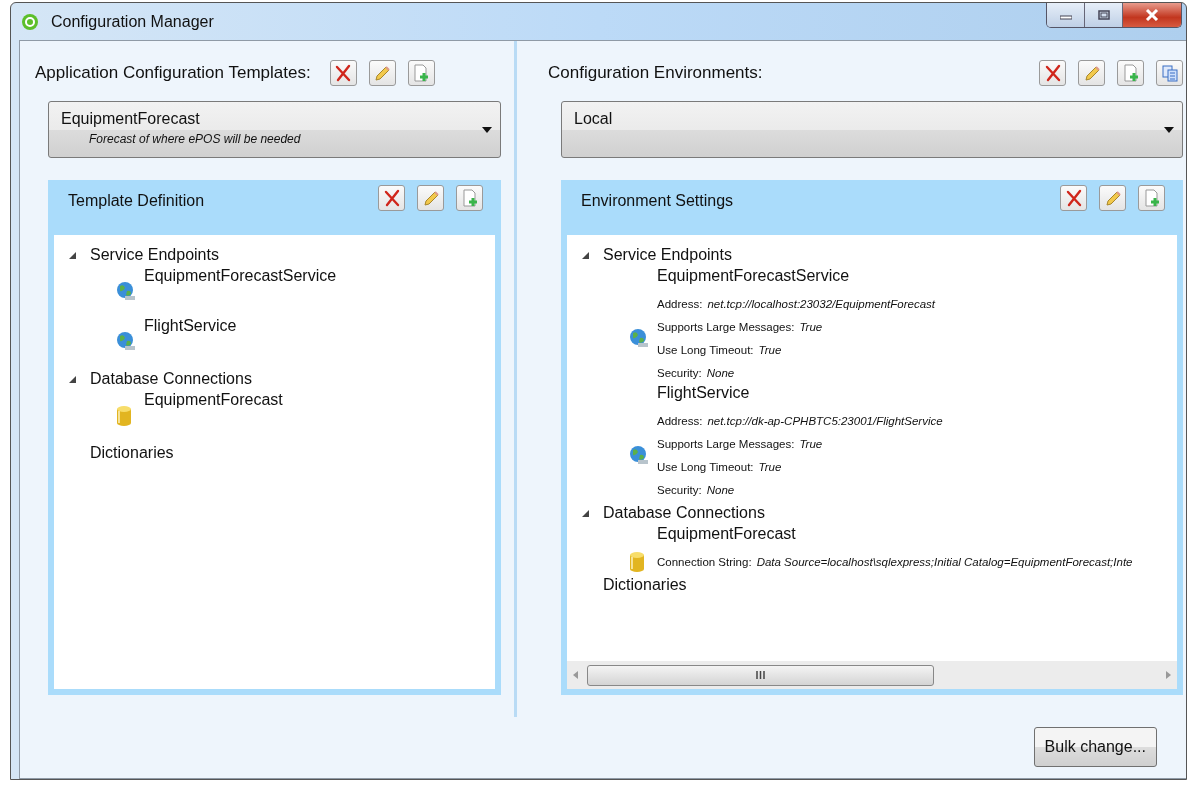 Image resolution: width=1187 pixels, height=785 pixels. I want to click on grip-icon, so click(760, 675).